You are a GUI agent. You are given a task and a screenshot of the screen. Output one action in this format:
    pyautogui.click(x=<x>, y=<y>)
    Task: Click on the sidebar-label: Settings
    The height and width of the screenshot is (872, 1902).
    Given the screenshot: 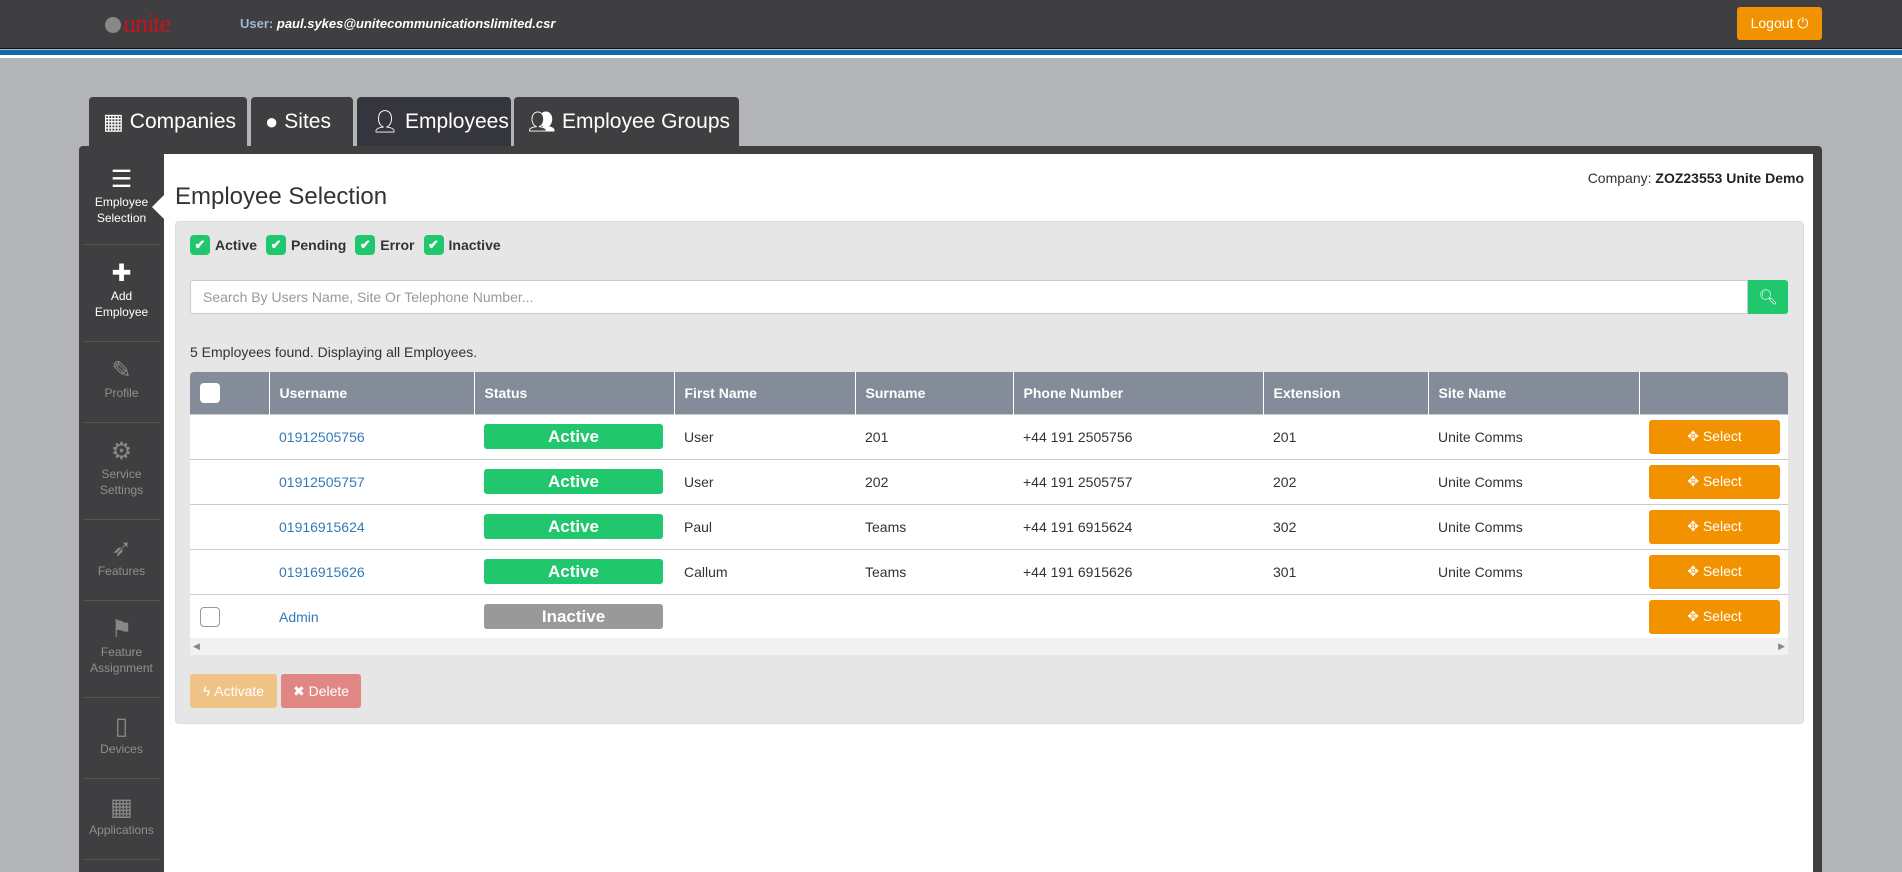 What is the action you would take?
    pyautogui.click(x=121, y=490)
    